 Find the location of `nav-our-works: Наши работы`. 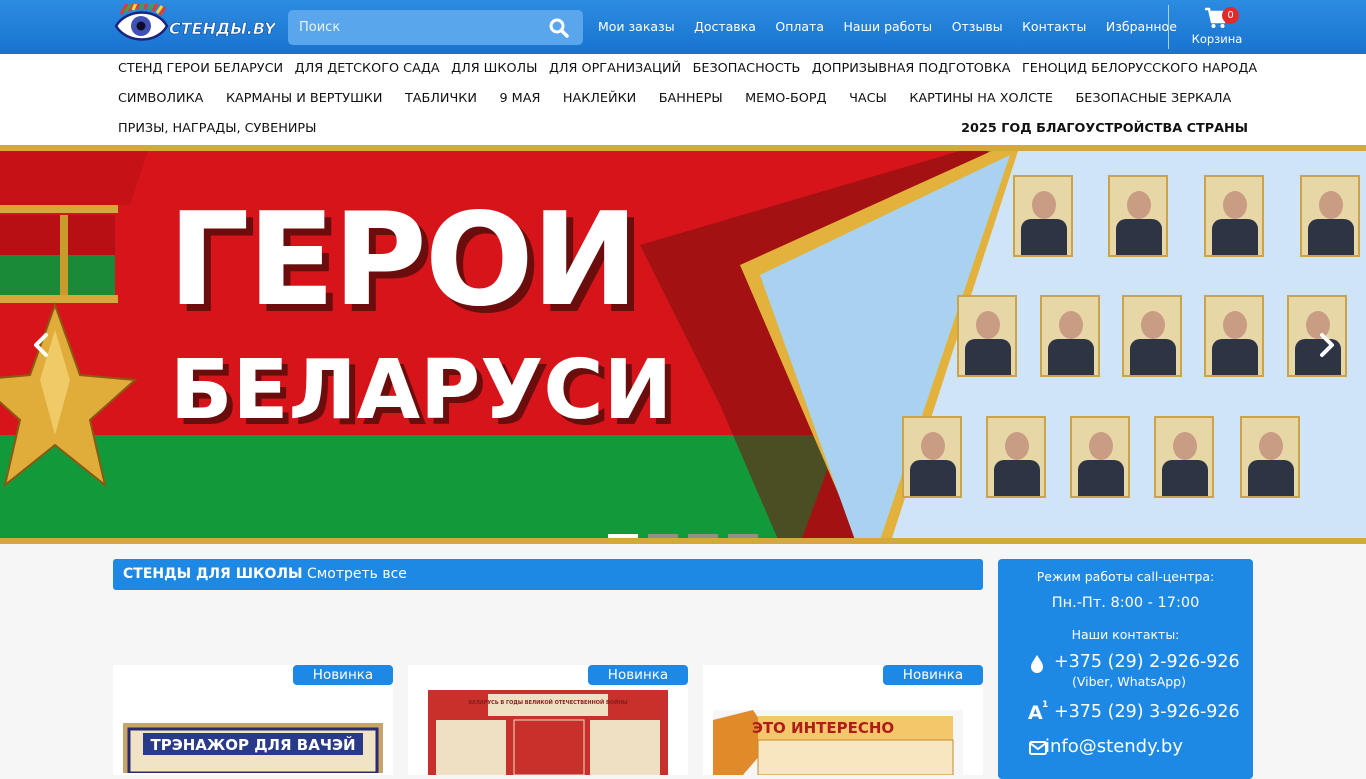

nav-our-works: Наши работы is located at coordinates (887, 28).